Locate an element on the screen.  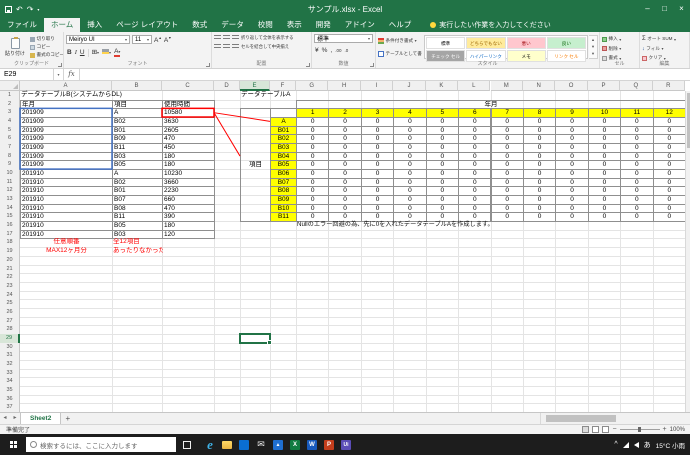
cell-M15: 0 is located at coordinates (507, 217).